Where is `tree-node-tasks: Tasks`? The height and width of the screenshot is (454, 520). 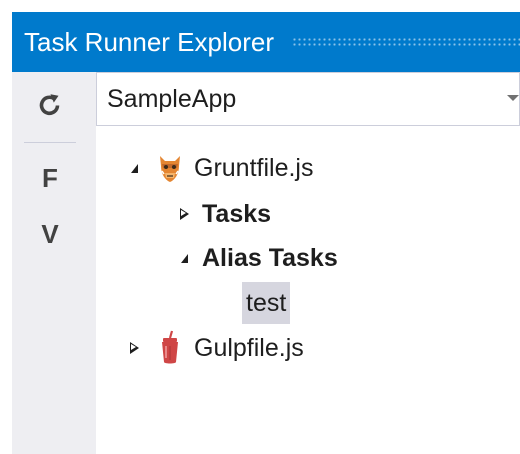
tree-node-tasks: Tasks is located at coordinates (221, 214).